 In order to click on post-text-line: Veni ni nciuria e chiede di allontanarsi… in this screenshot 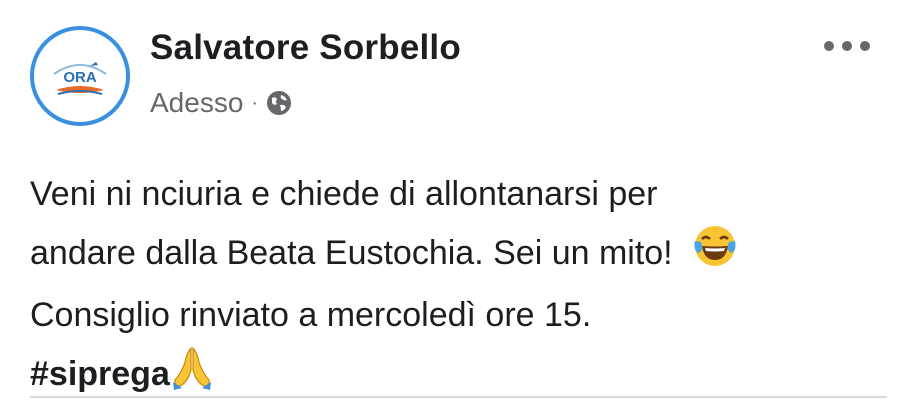, I will do `click(344, 194)`.